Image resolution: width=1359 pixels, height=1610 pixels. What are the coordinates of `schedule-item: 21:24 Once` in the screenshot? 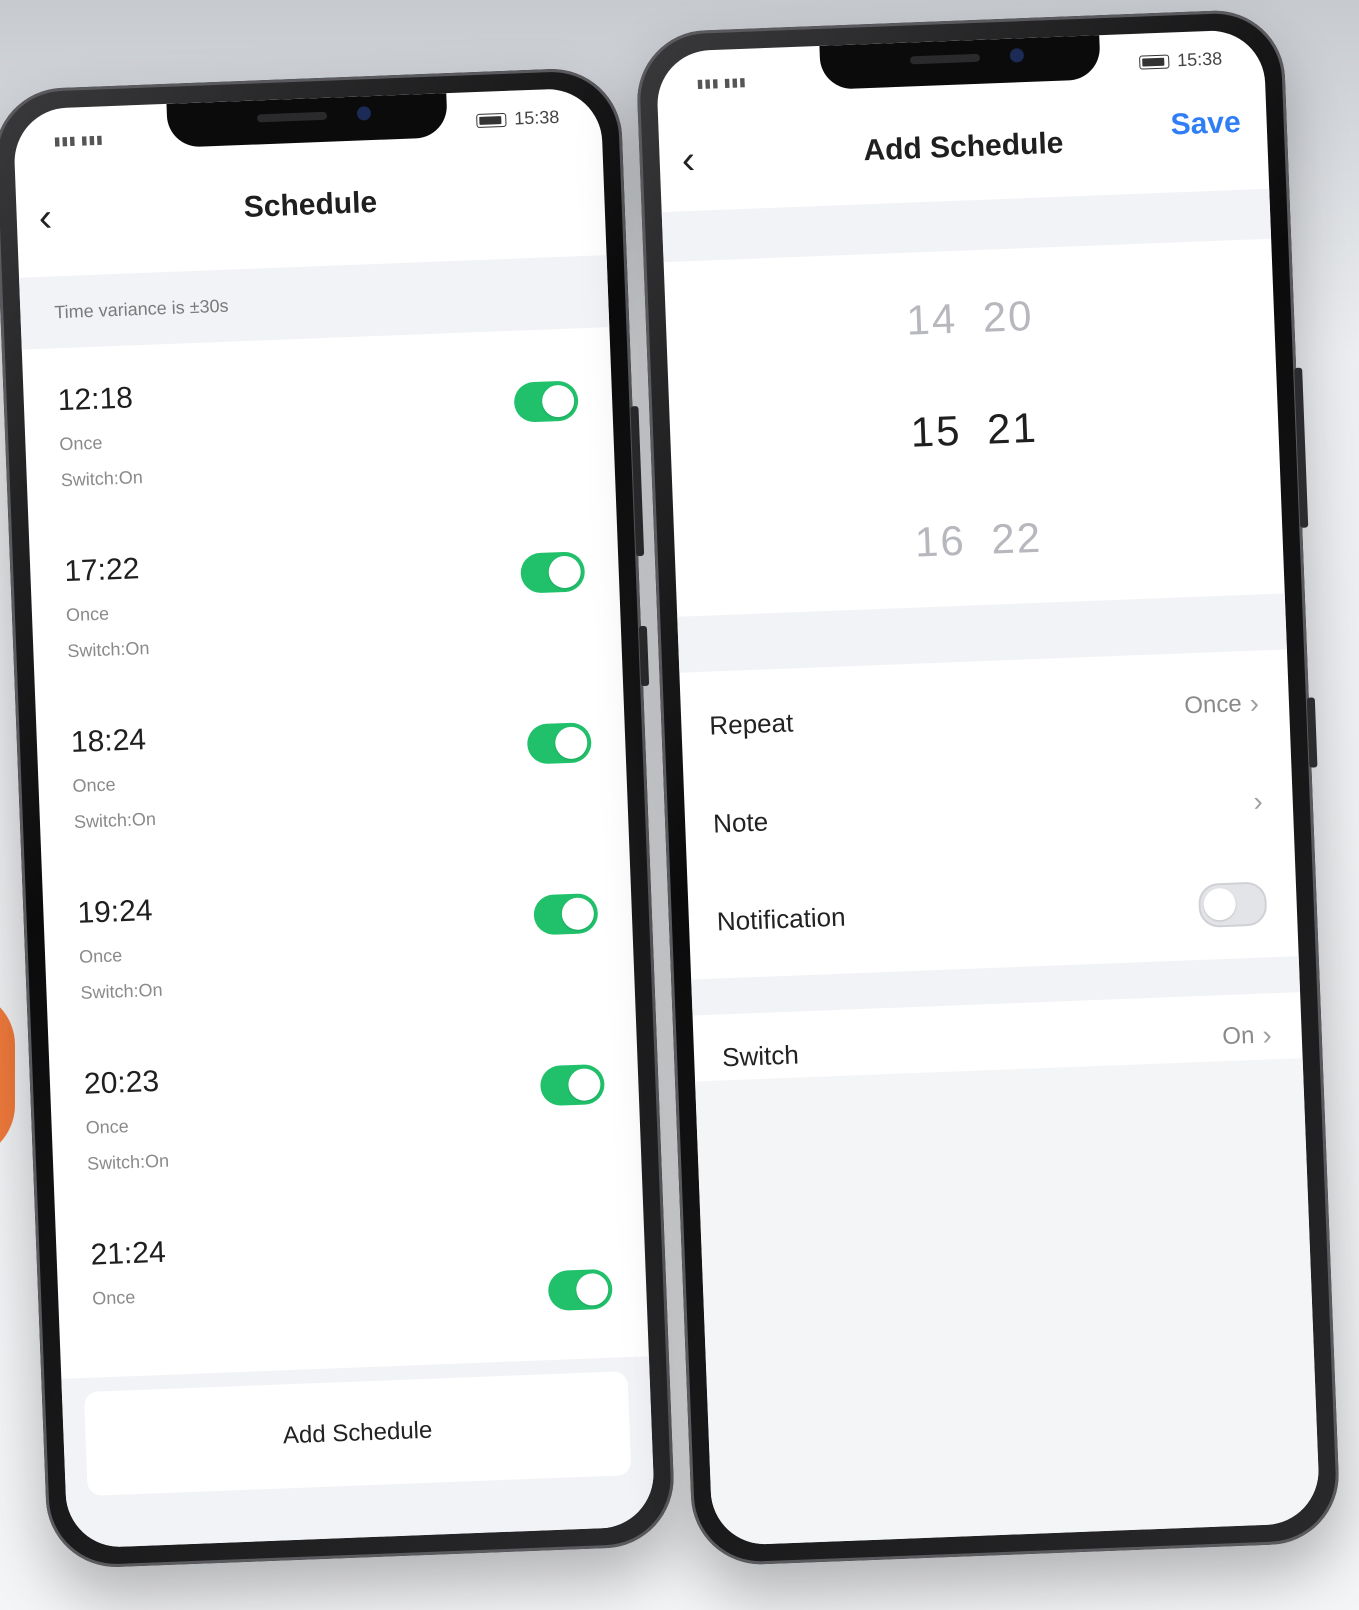 It's located at (352, 1277).